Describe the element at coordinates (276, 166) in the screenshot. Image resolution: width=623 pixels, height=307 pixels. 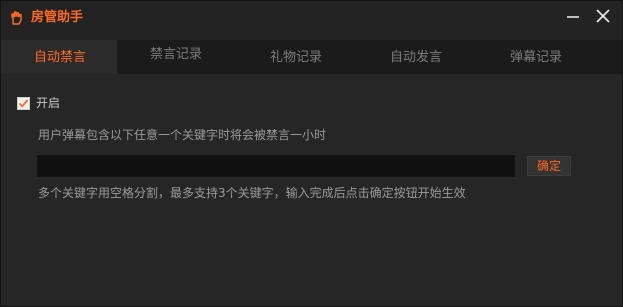
I see `keyword-input` at that location.